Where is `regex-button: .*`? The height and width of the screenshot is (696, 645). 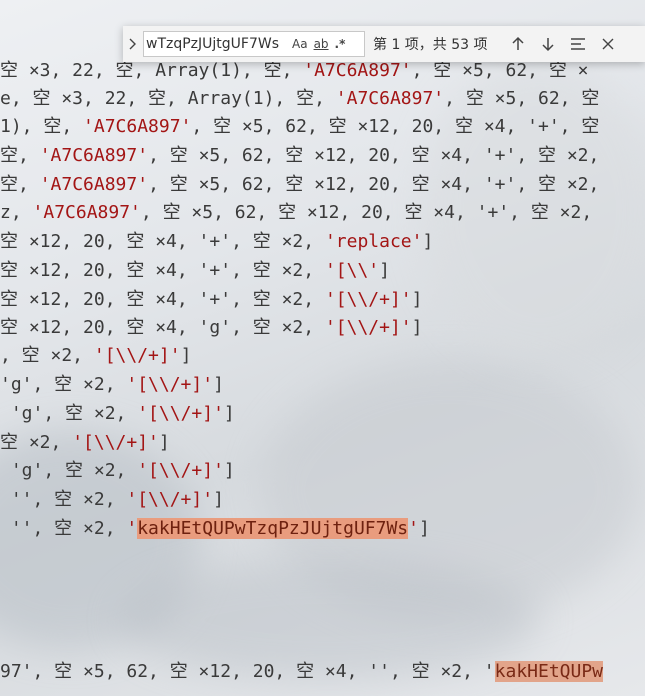 regex-button: .* is located at coordinates (340, 44).